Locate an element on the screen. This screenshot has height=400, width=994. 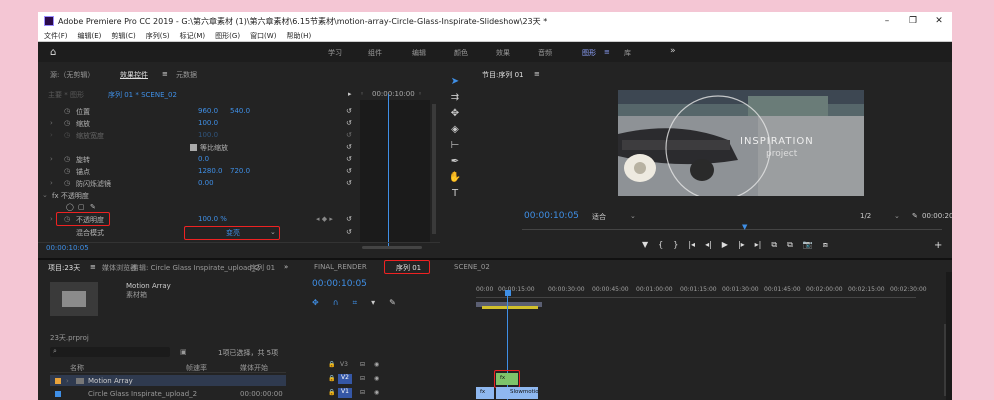
tab-project: 项目:23天 is located at coordinates (64, 268).